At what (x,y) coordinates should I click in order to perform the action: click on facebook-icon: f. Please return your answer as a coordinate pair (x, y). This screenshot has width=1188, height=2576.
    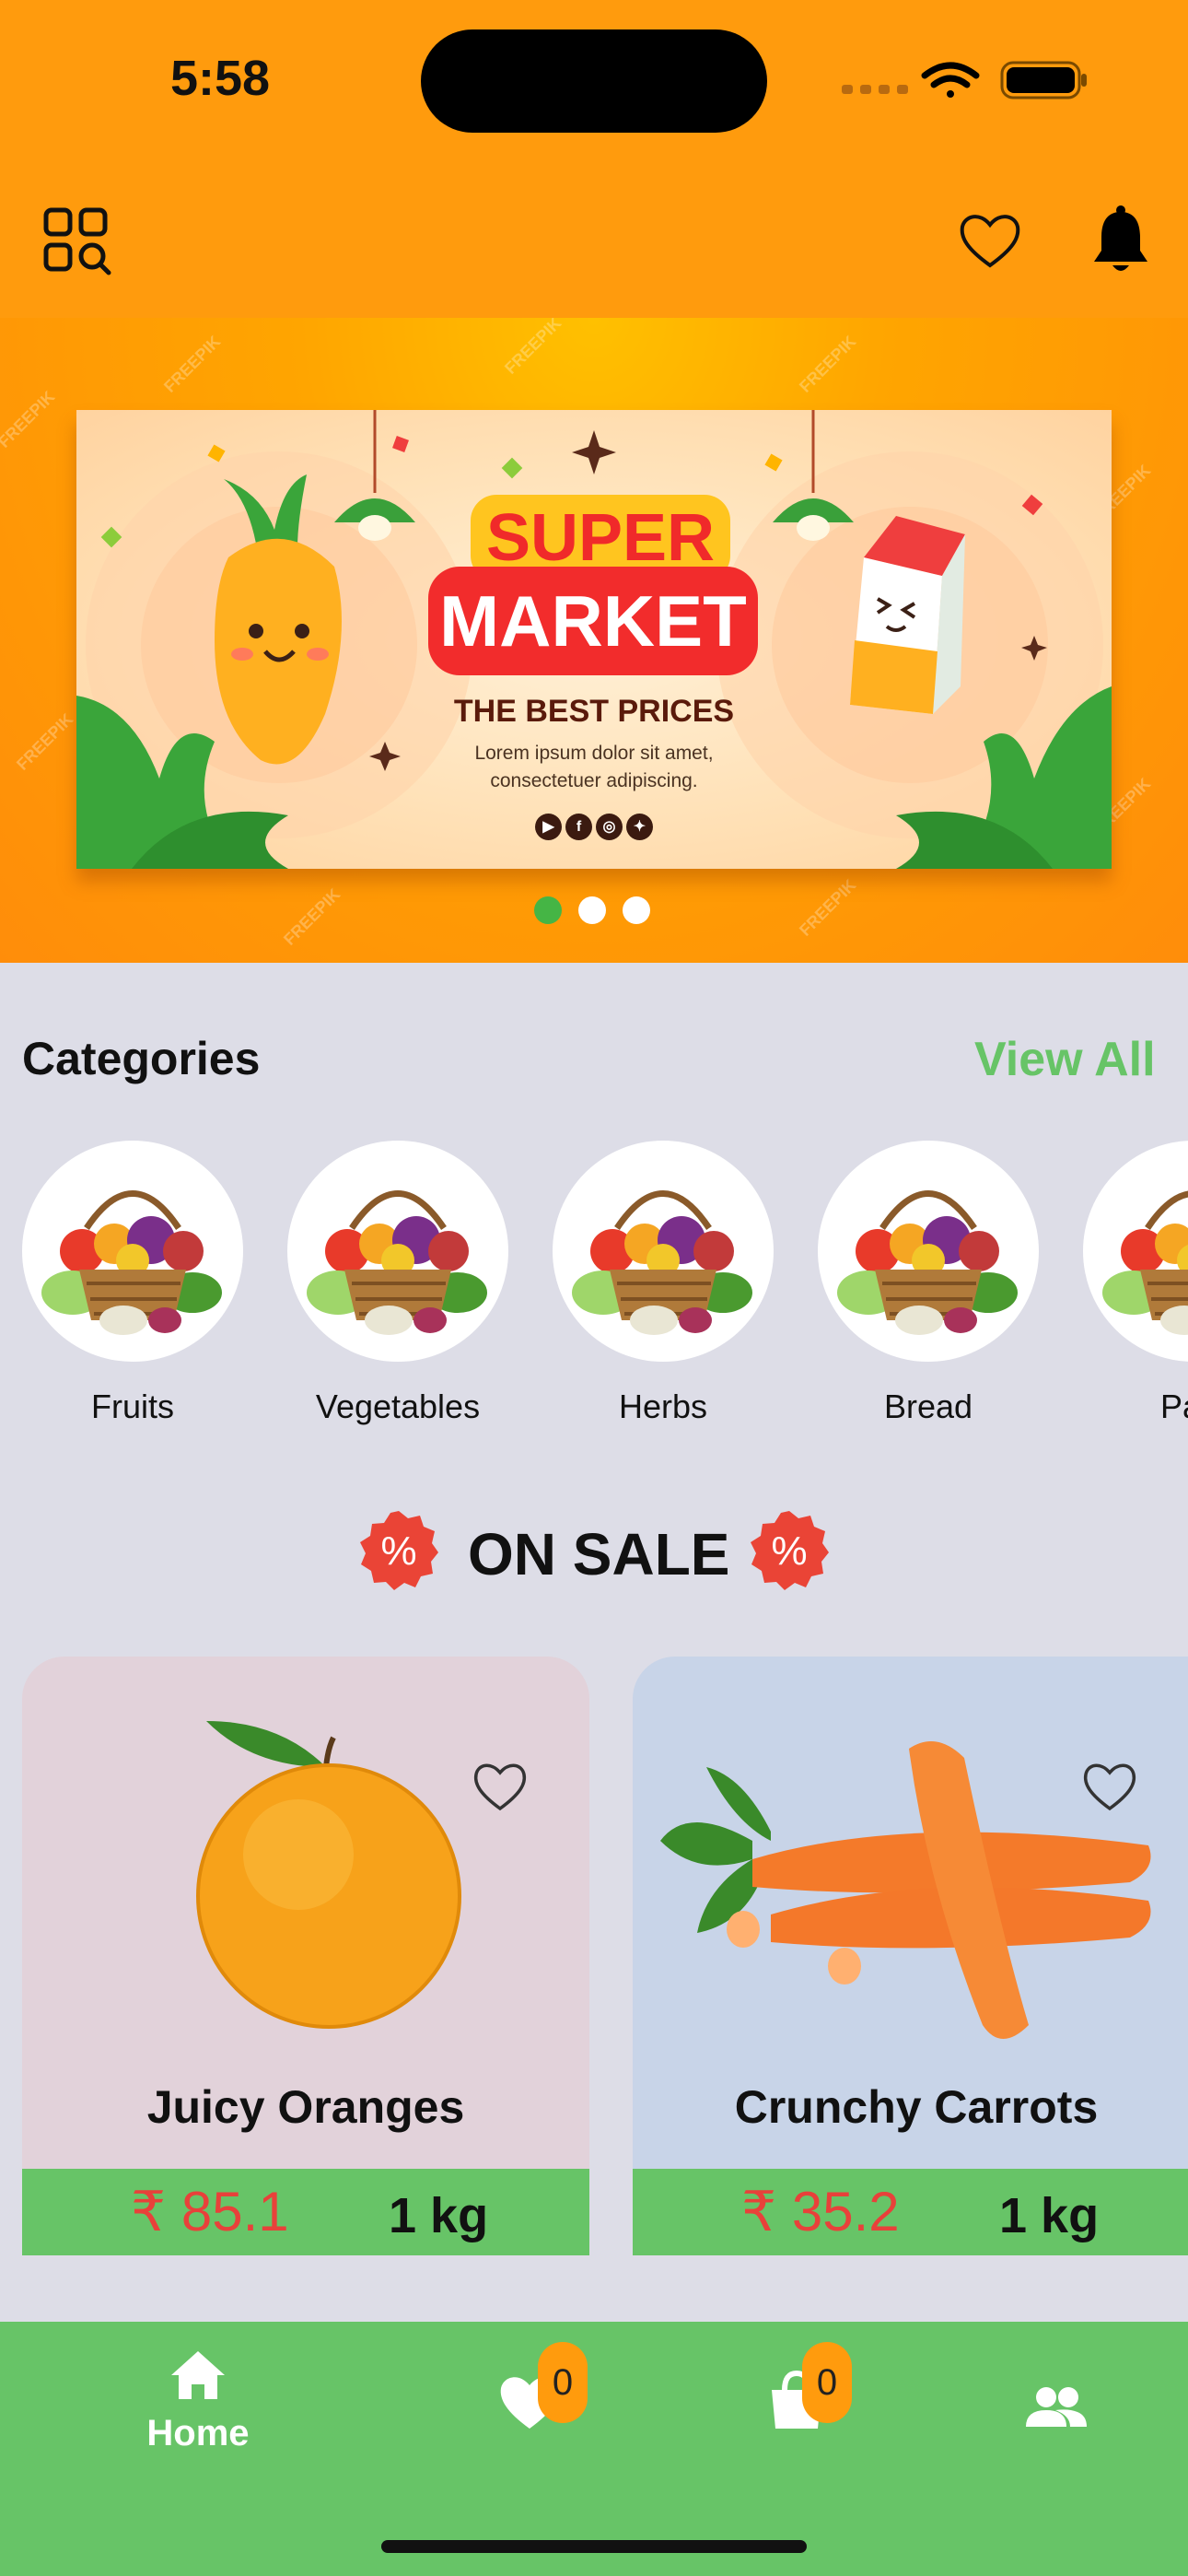
    Looking at the image, I should click on (578, 827).